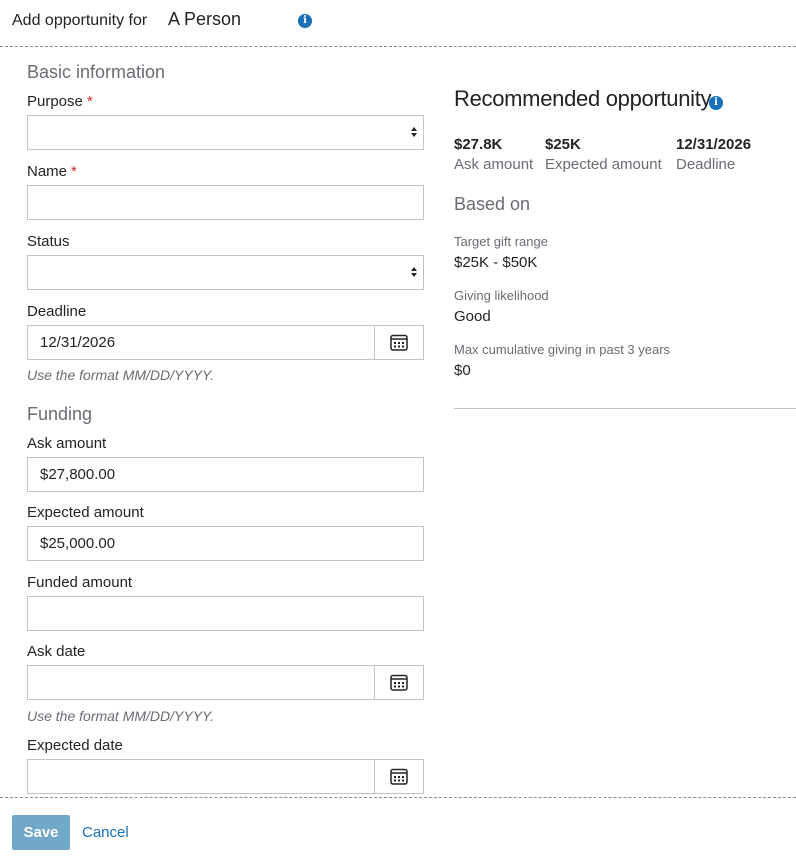 The image size is (796, 859). I want to click on stat-ask-amount-value: $27.8K, so click(478, 144).